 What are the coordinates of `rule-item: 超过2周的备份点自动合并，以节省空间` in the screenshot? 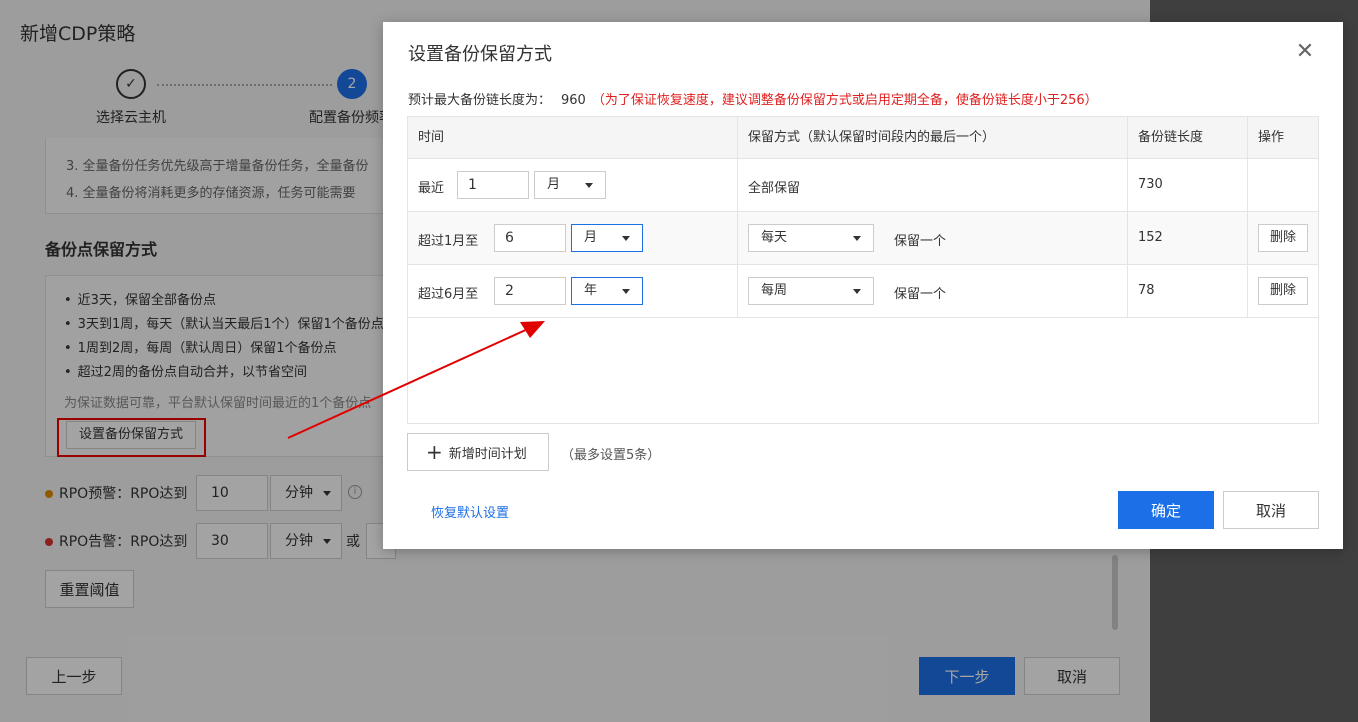 It's located at (185, 370).